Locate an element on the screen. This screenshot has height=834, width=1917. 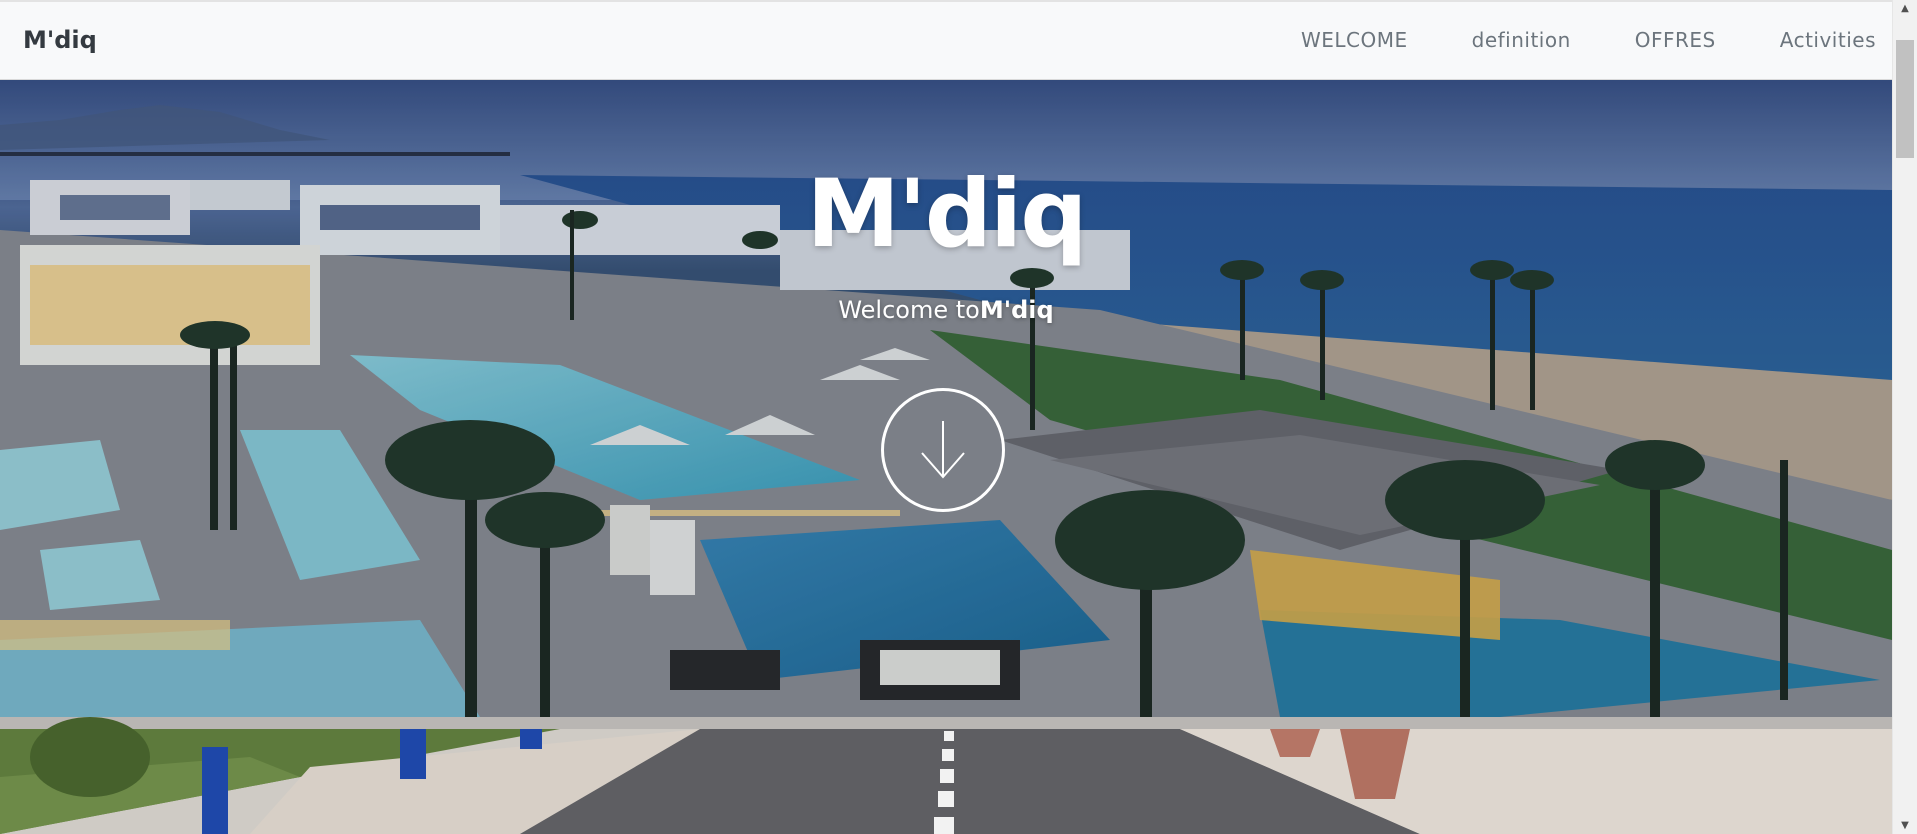
nav-link-definition: definition is located at coordinates (1521, 40).